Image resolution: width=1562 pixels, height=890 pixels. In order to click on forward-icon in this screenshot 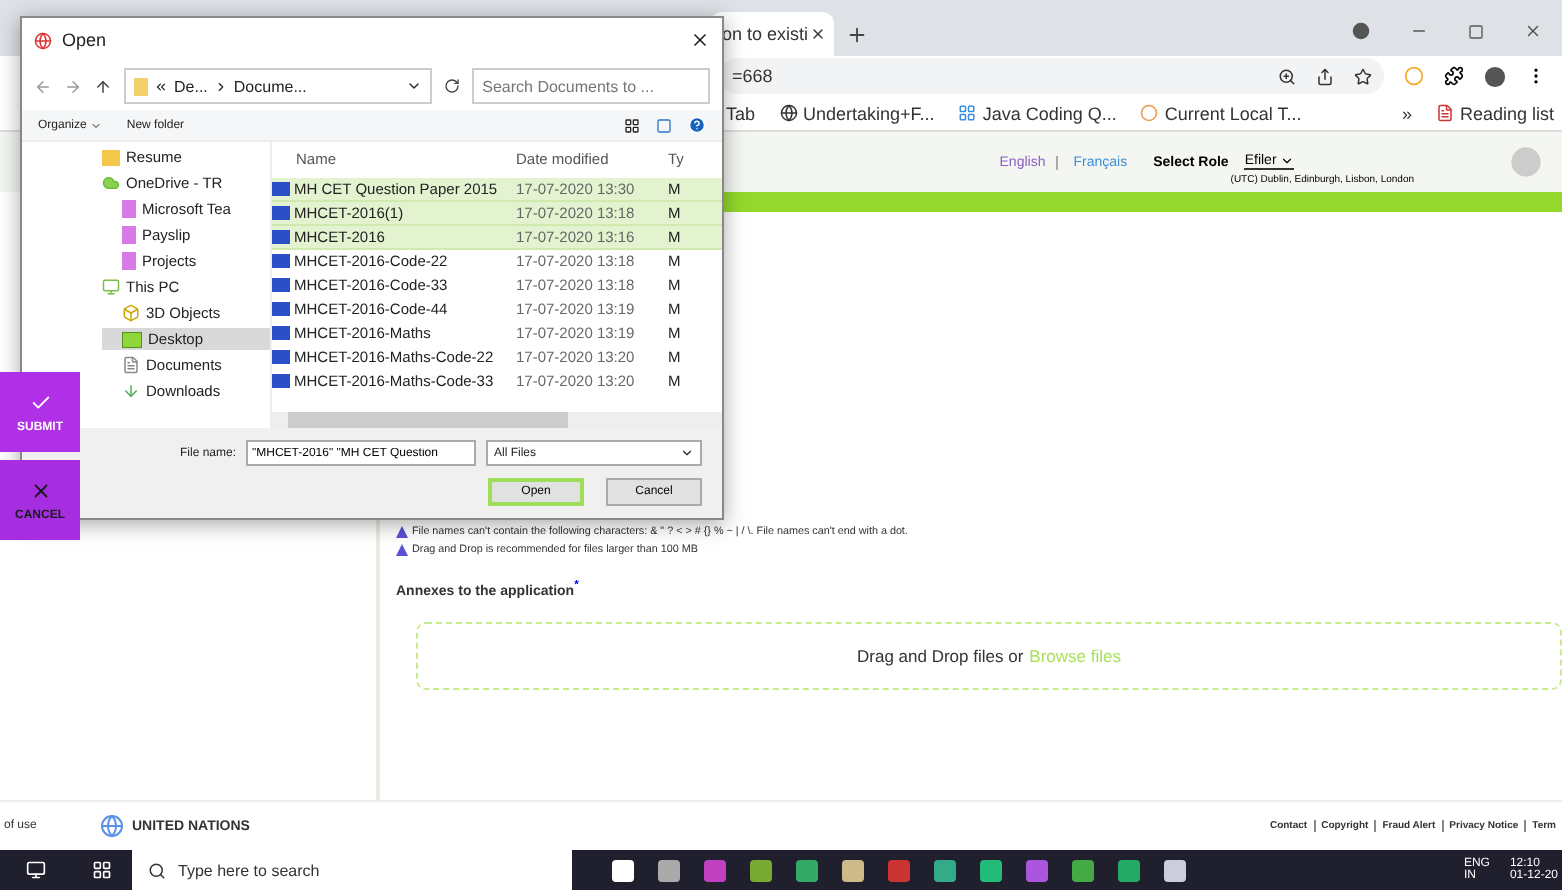, I will do `click(73, 86)`.